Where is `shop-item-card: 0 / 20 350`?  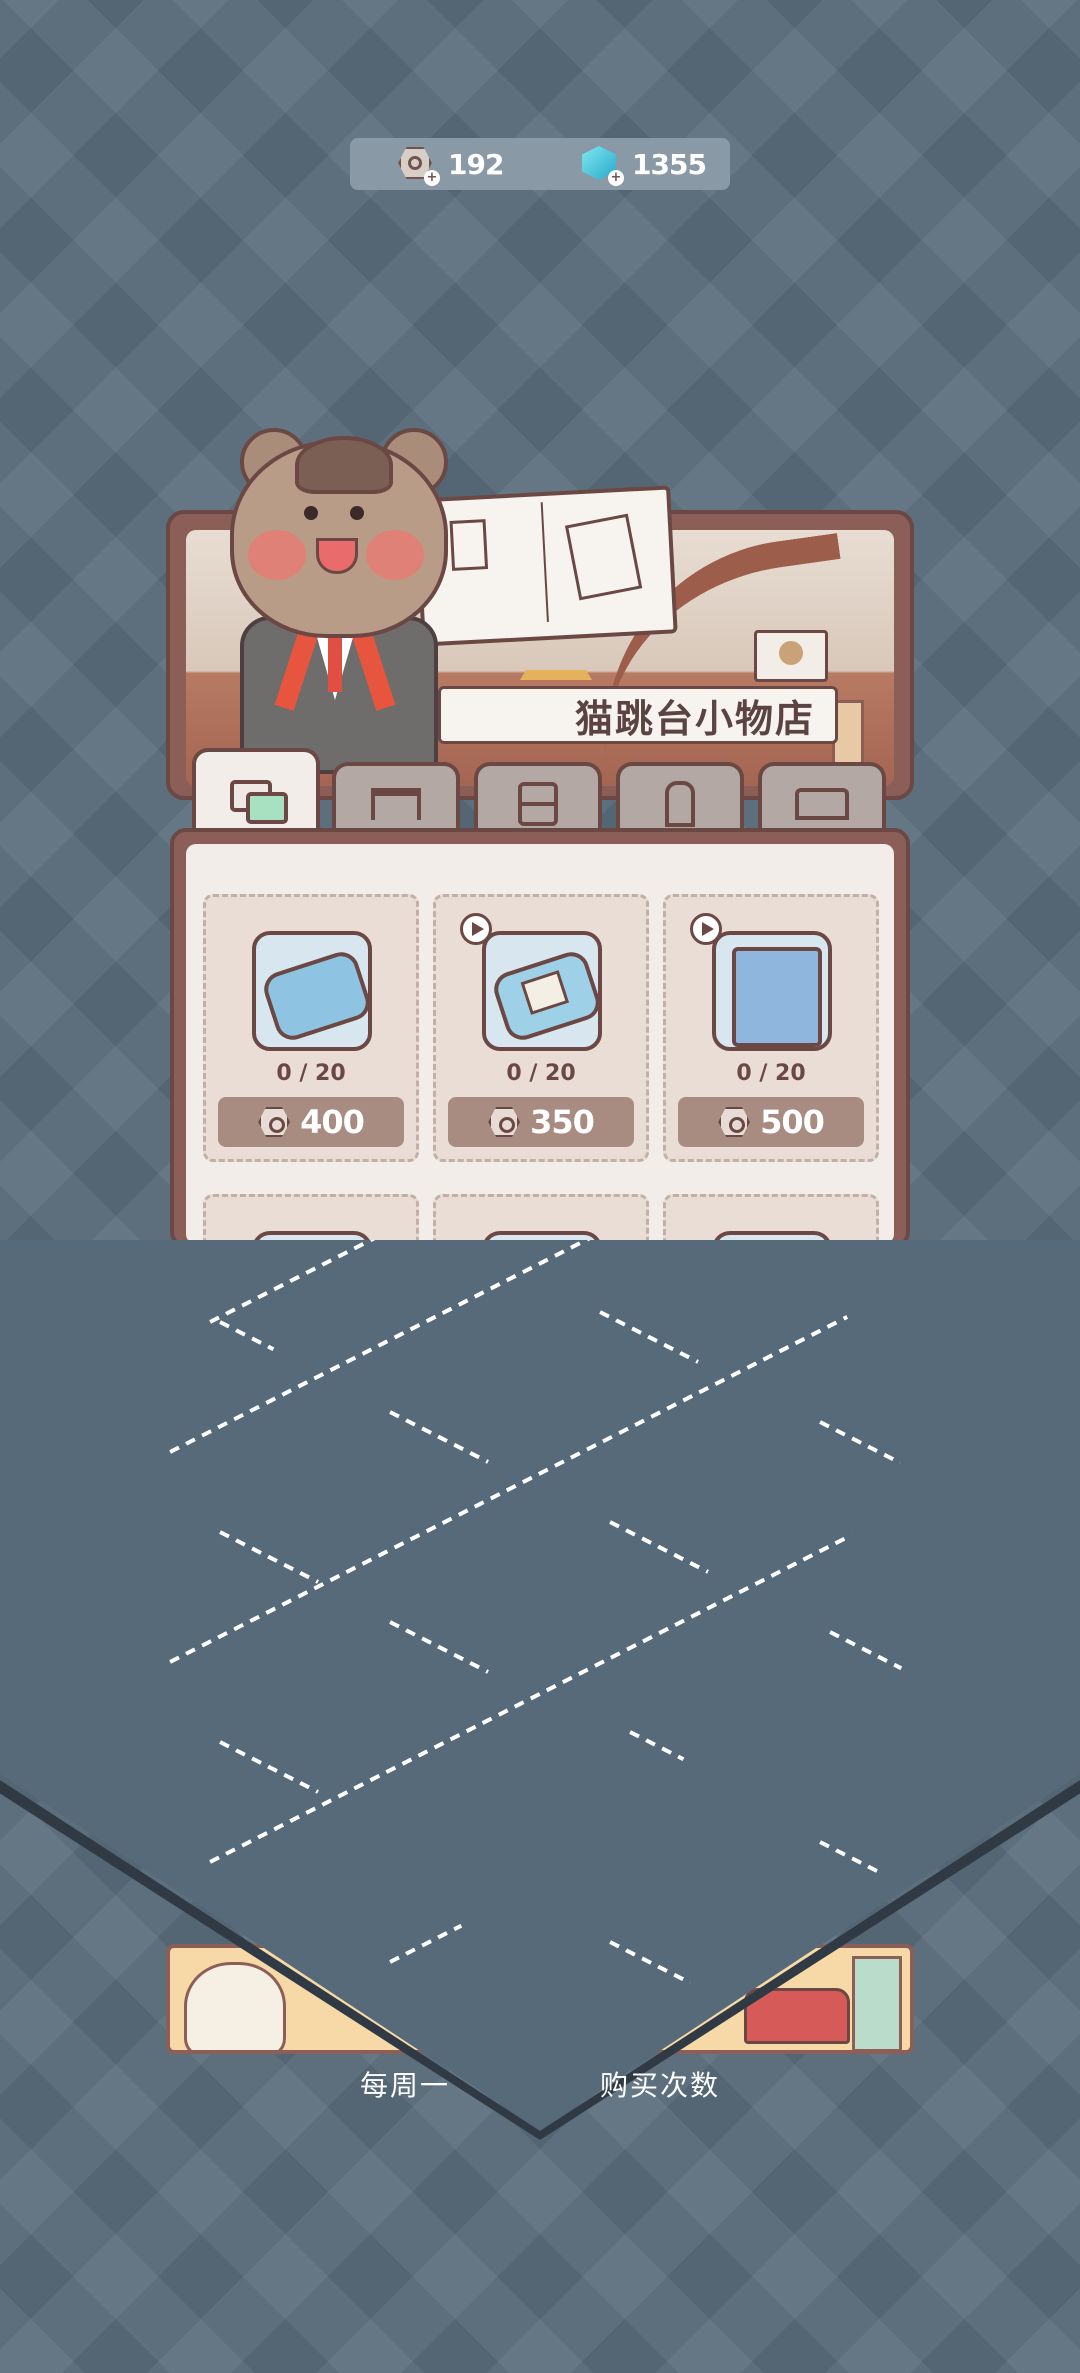
shop-item-card: 0 / 20 350 is located at coordinates (541, 1028).